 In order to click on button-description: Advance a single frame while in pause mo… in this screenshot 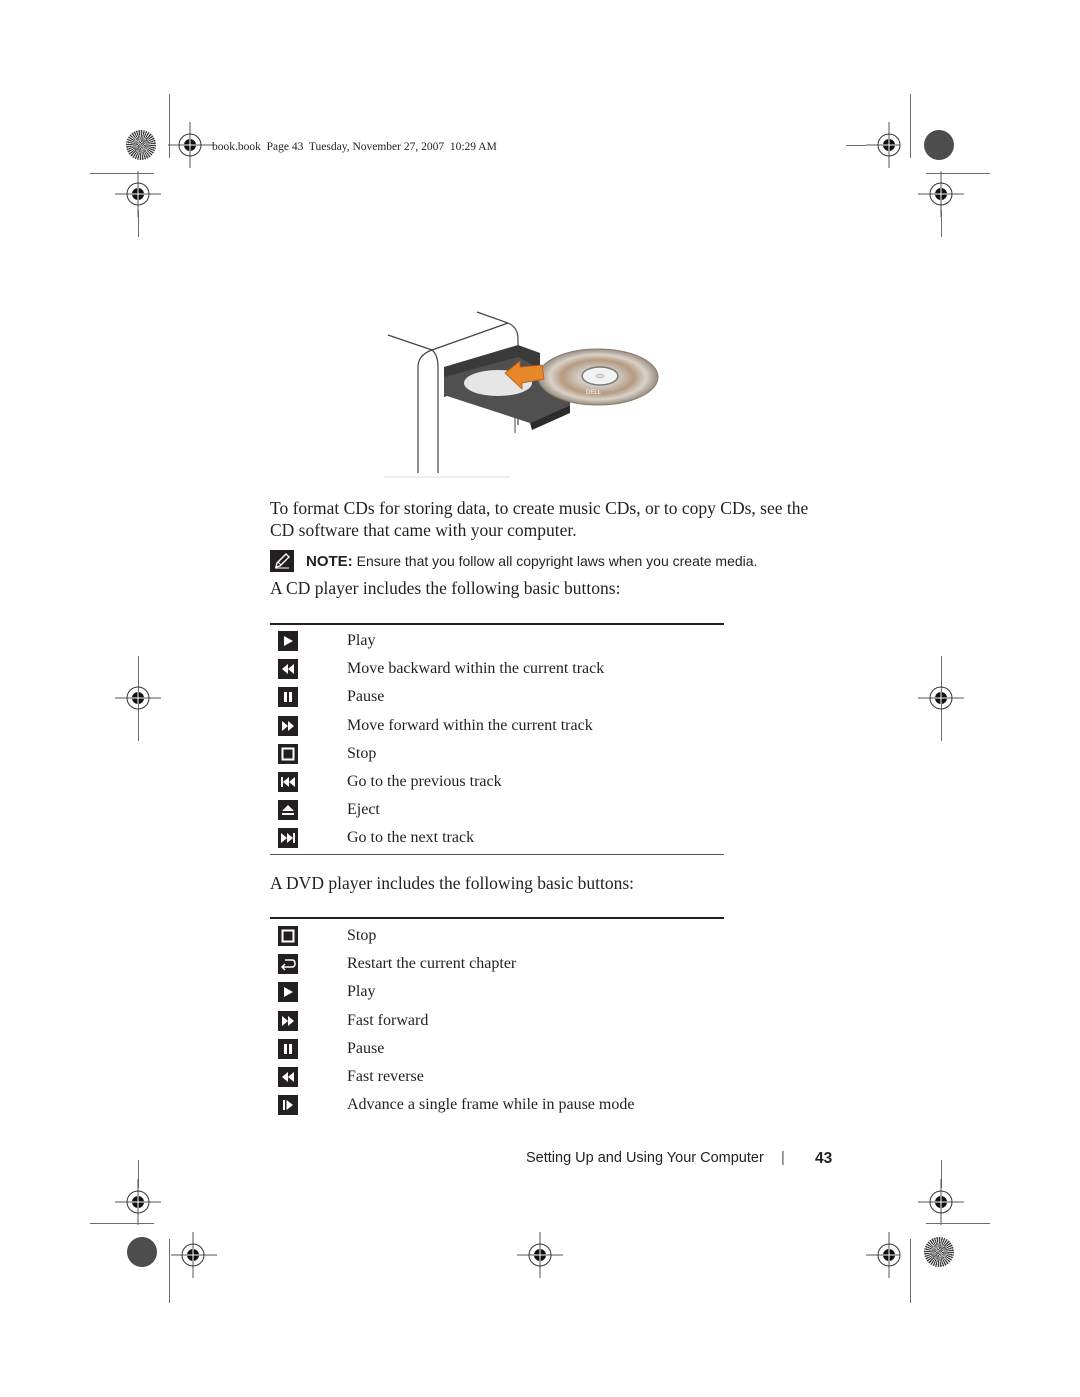, I will do `click(491, 1105)`.